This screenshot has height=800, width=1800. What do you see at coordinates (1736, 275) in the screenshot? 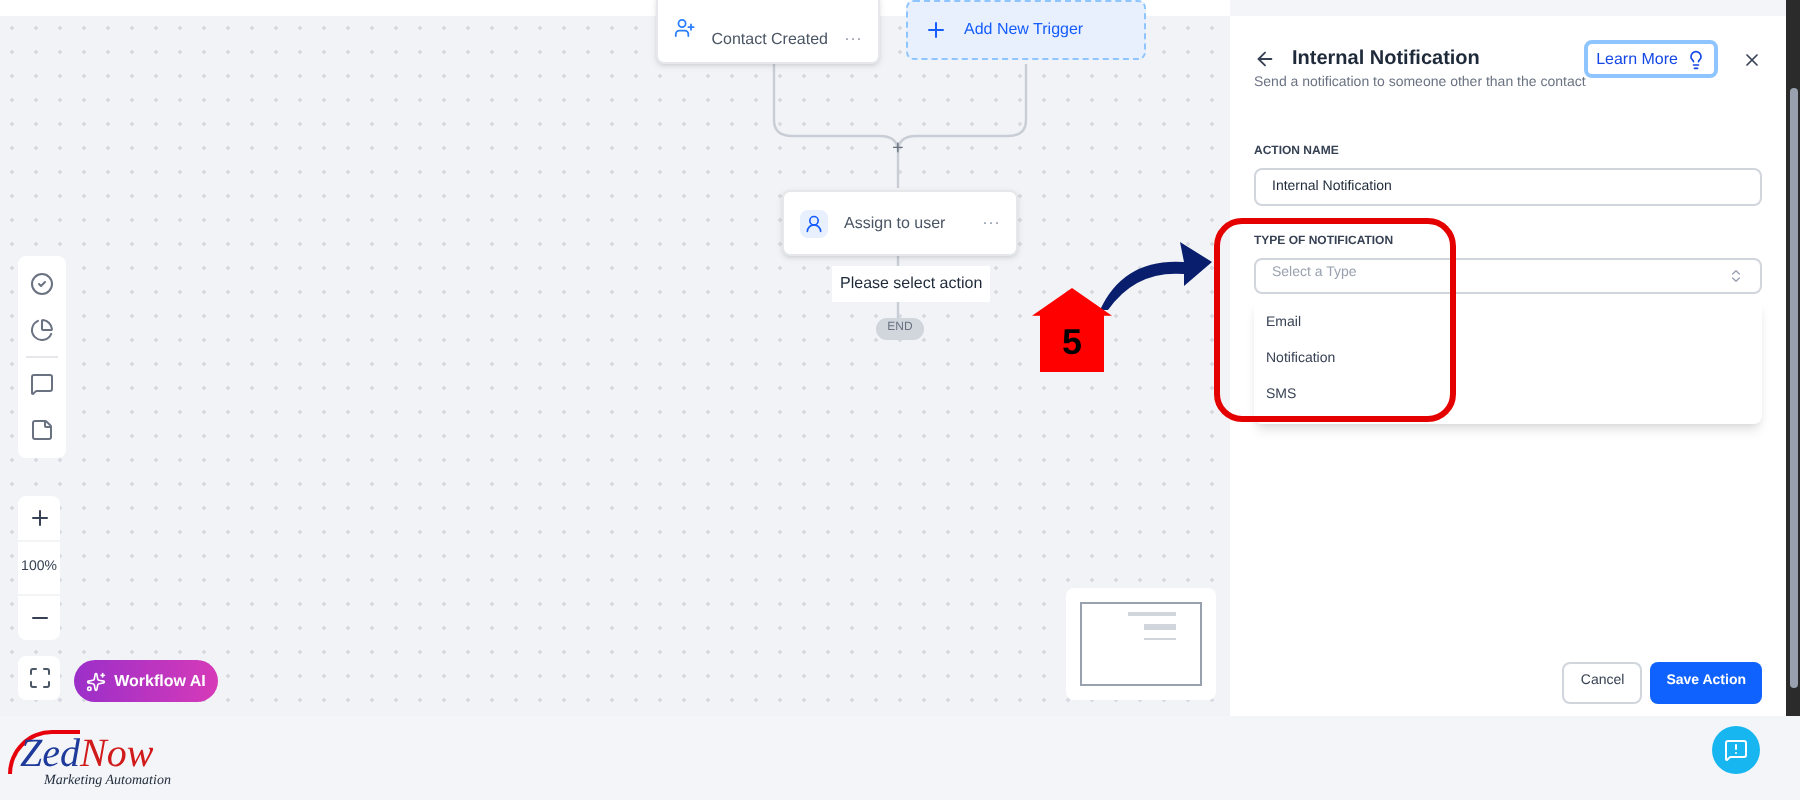
I see `chevrons-icon` at bounding box center [1736, 275].